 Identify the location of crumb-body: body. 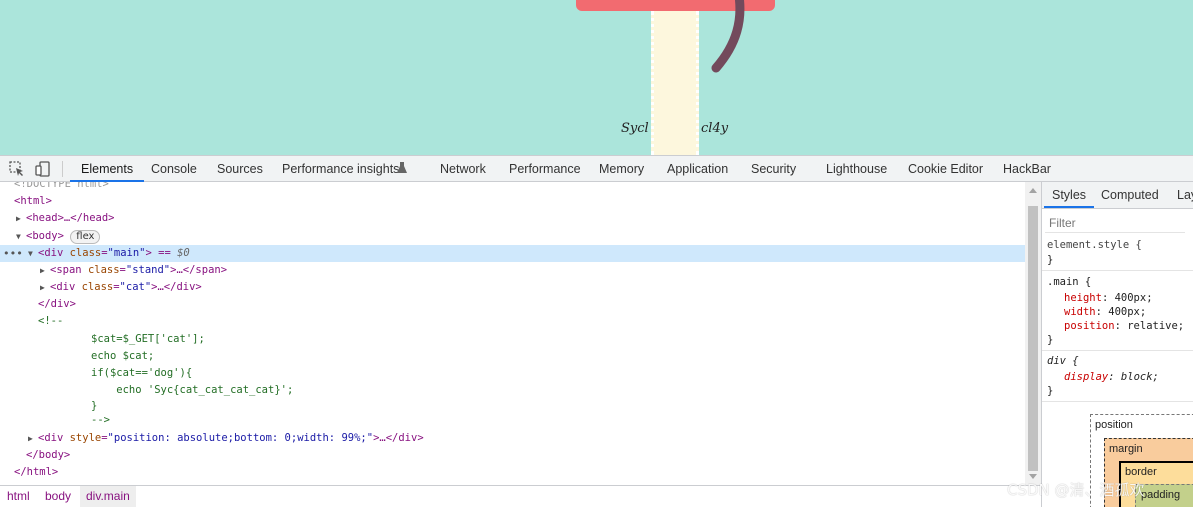
(58, 496).